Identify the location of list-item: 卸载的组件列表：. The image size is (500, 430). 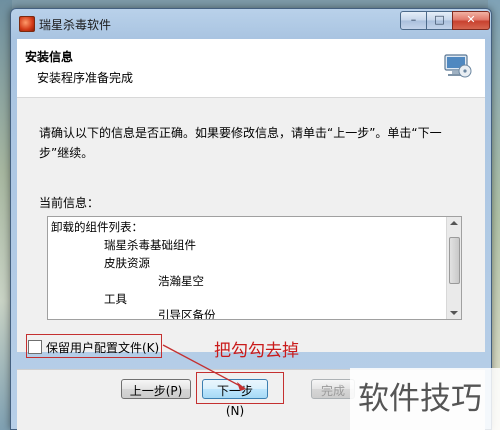
(97, 227).